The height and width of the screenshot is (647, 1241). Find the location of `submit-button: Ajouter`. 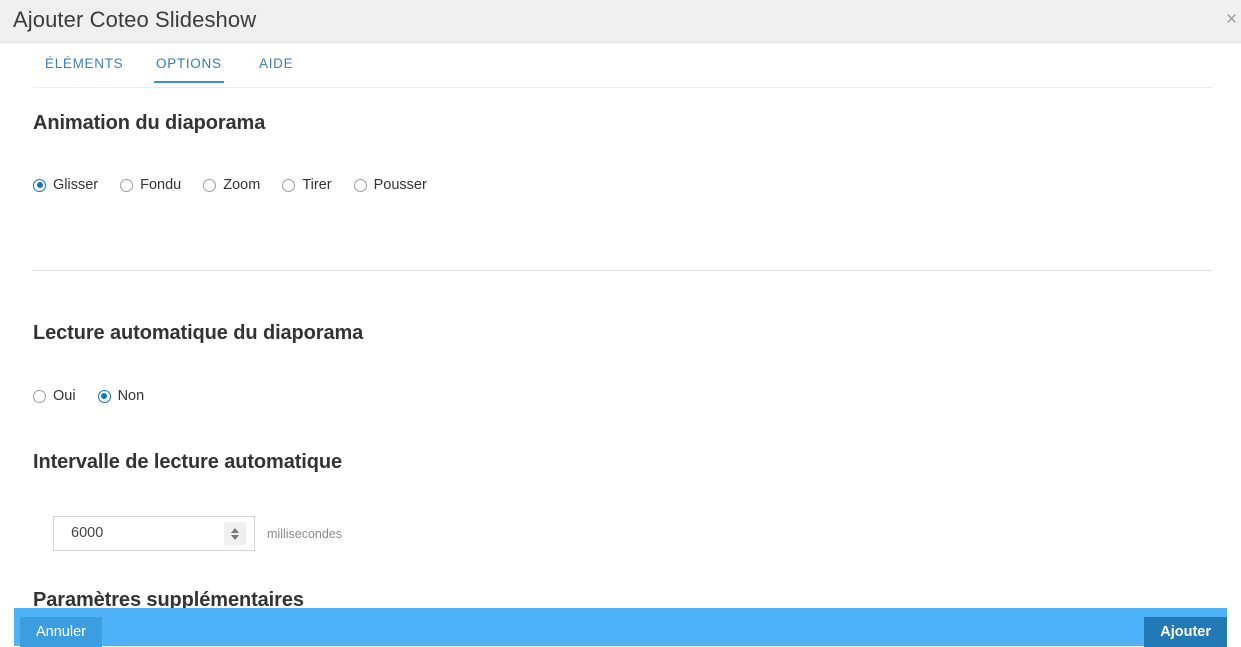

submit-button: Ajouter is located at coordinates (1185, 632).